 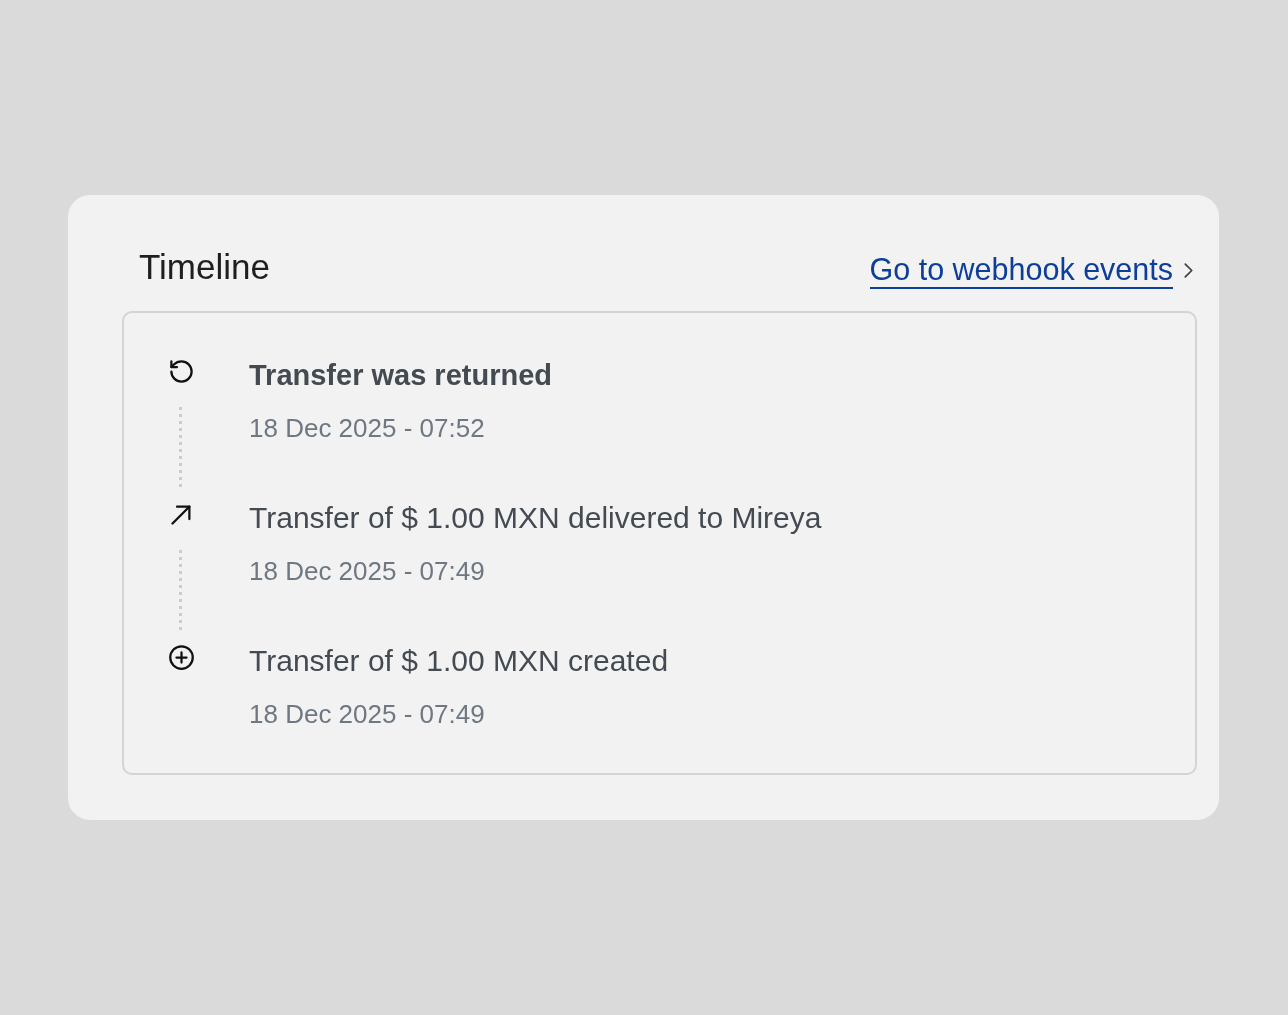 I want to click on plus-circle-icon, so click(x=181, y=657).